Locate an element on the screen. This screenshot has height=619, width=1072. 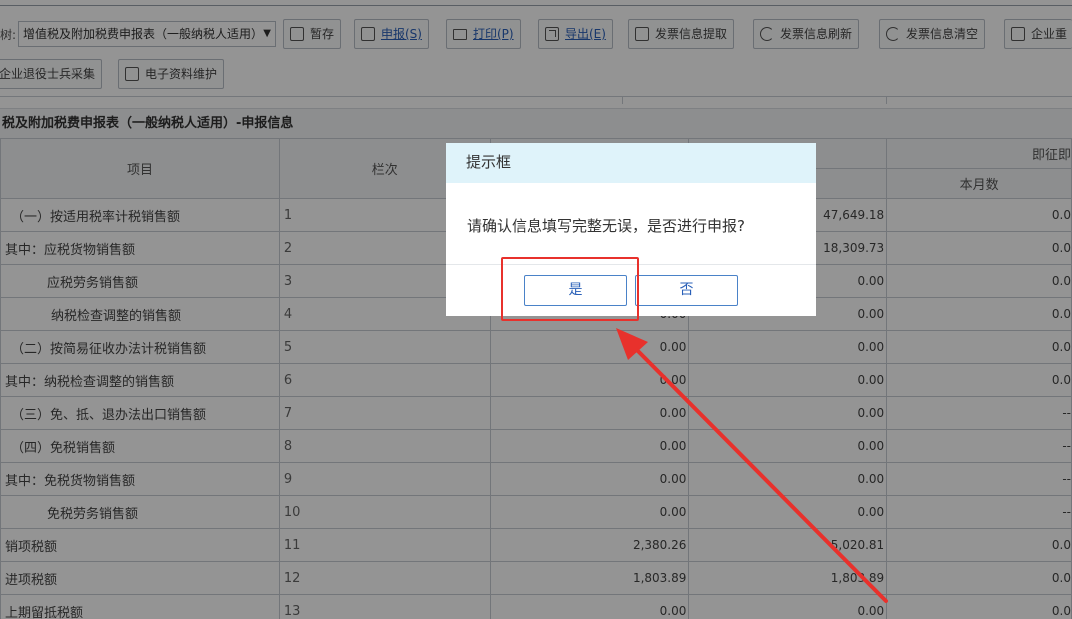
confirm-no-button: 否 is located at coordinates (686, 290).